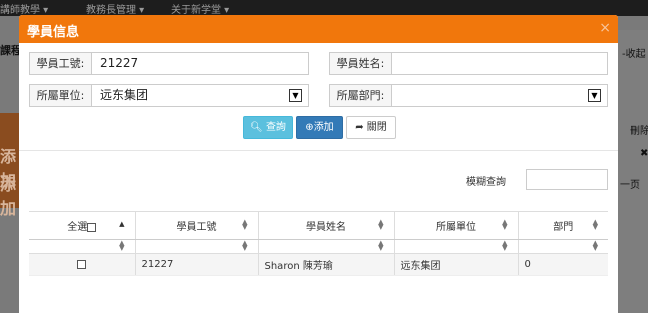 This screenshot has width=648, height=313. What do you see at coordinates (639, 129) in the screenshot?
I see `delete-button: 刪除` at bounding box center [639, 129].